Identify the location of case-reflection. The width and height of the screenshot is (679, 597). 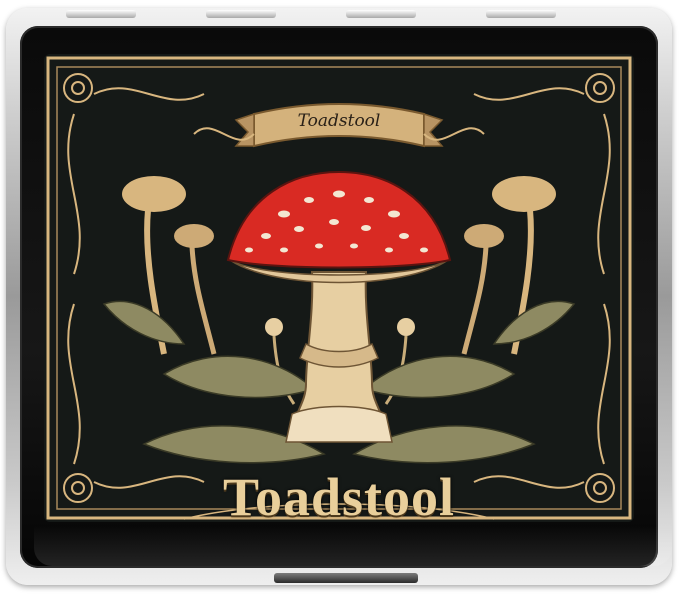
(353, 546).